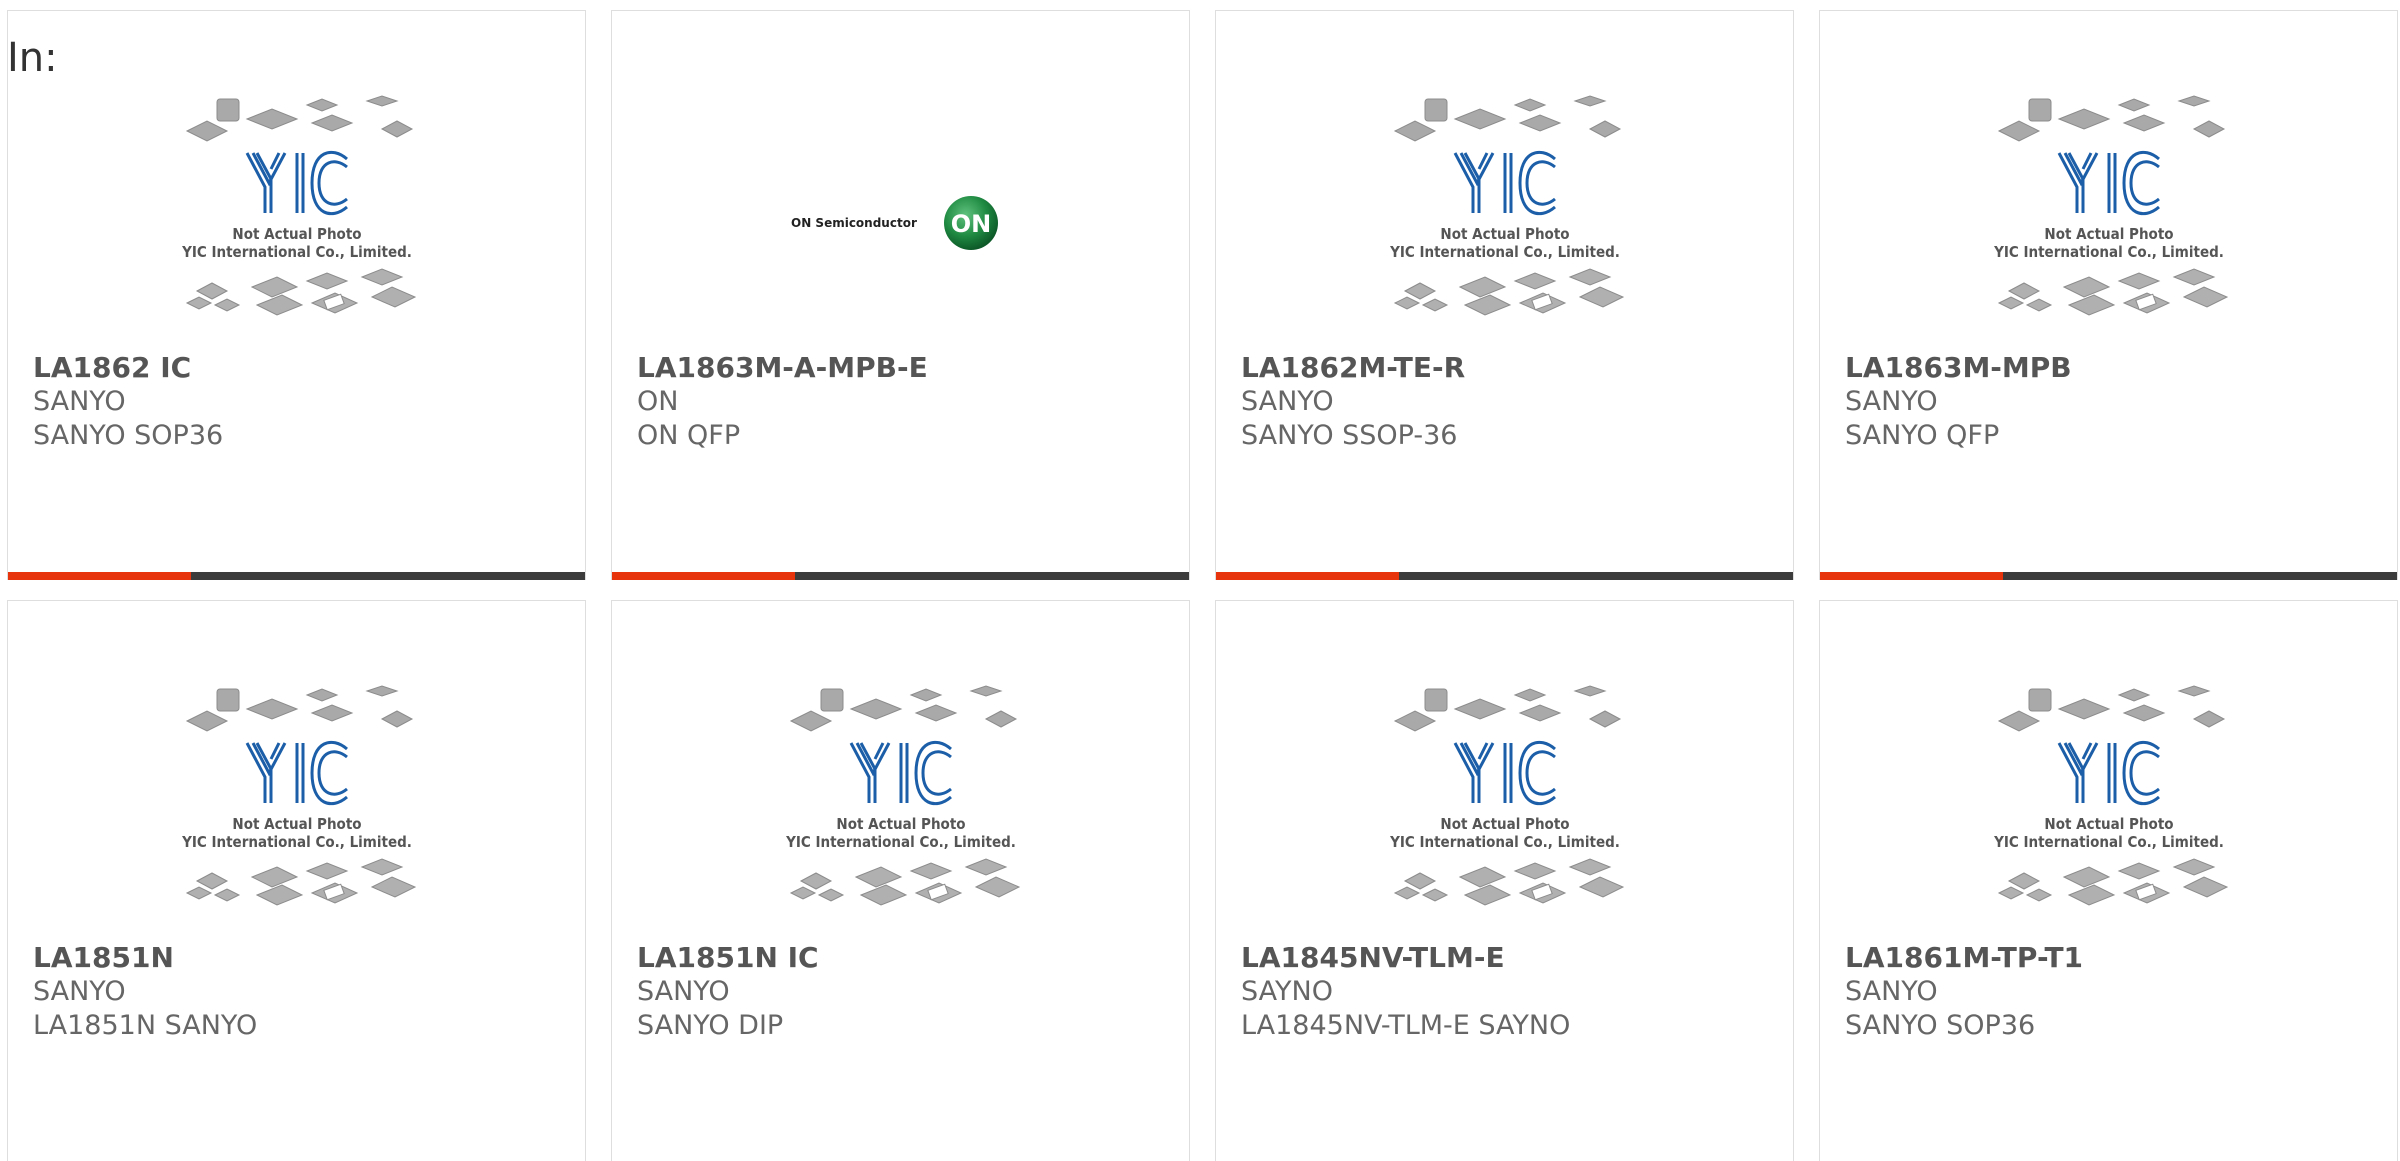  Describe the element at coordinates (304, 992) in the screenshot. I see `product-info: LA1851N SANYO LA1851N SANYO` at that location.